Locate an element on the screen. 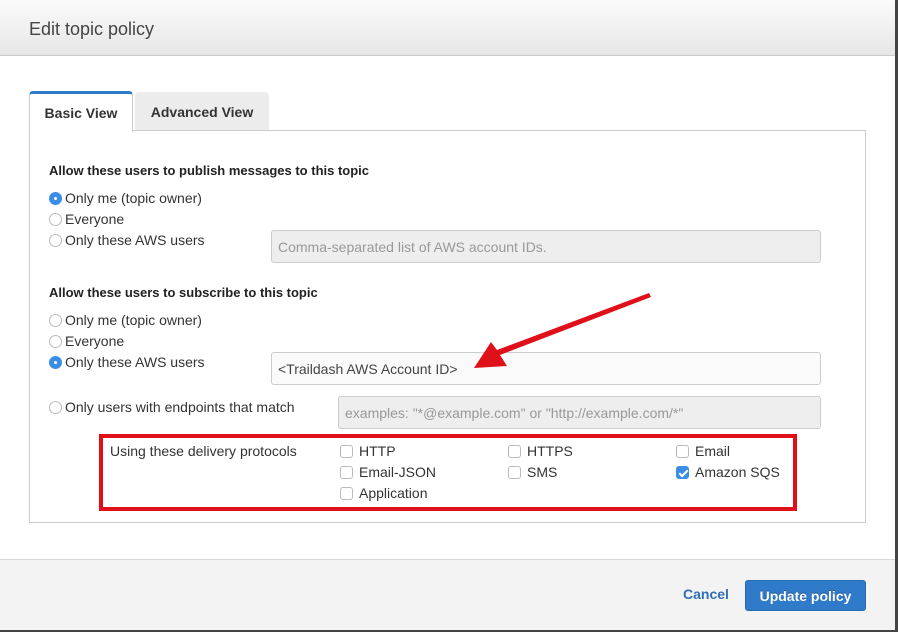 This screenshot has width=898, height=632. publish-radio-aws-users: Only these AWS users is located at coordinates (127, 240).